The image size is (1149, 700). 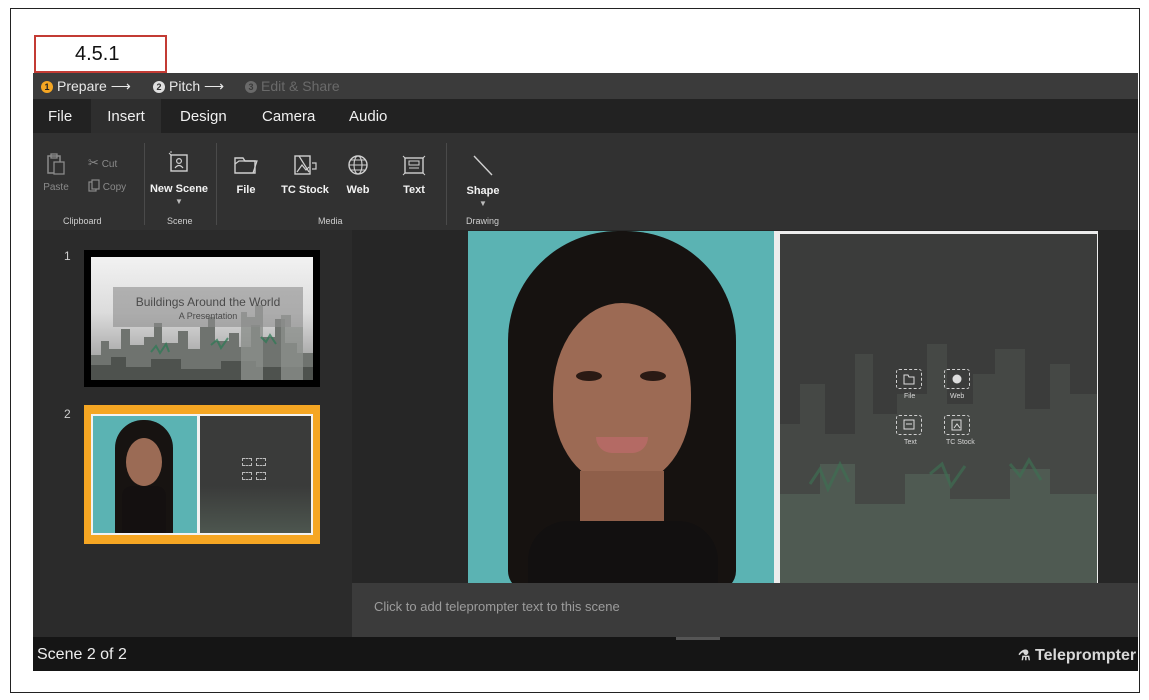 I want to click on paste-button: Paste, so click(x=56, y=173).